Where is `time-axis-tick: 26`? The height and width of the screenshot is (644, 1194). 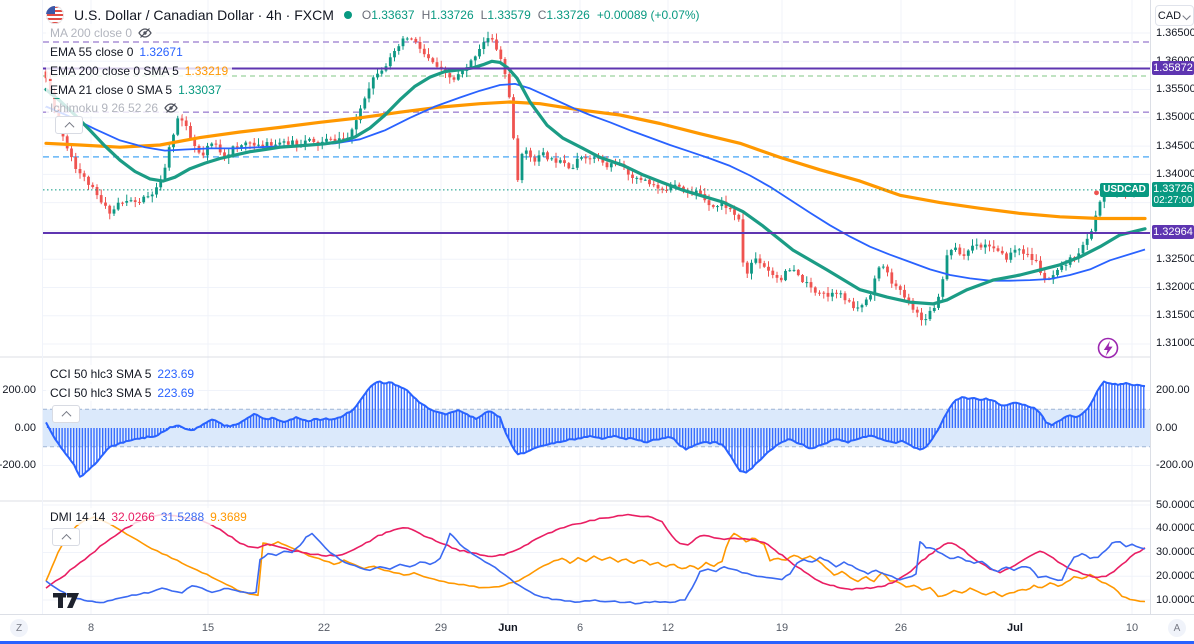 time-axis-tick: 26 is located at coordinates (901, 628).